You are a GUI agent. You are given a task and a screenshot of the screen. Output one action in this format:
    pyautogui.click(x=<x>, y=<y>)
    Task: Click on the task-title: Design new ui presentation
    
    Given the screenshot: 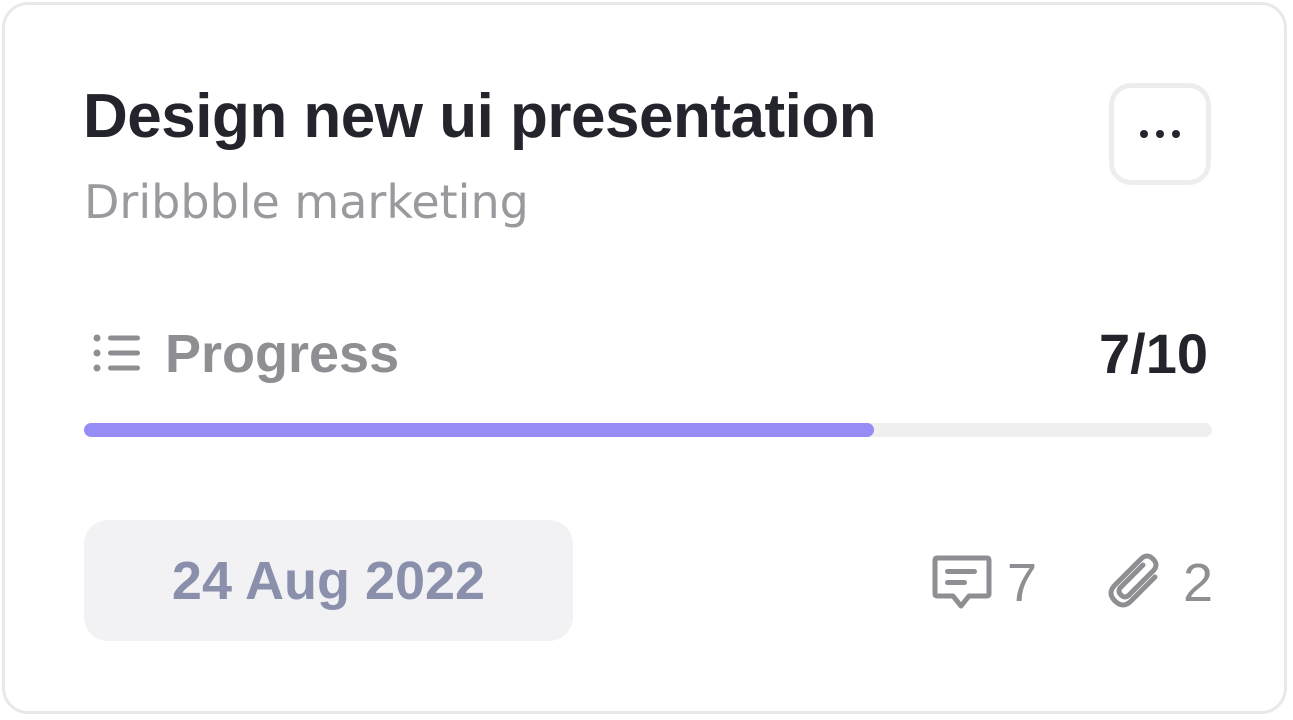 What is the action you would take?
    pyautogui.click(x=480, y=116)
    